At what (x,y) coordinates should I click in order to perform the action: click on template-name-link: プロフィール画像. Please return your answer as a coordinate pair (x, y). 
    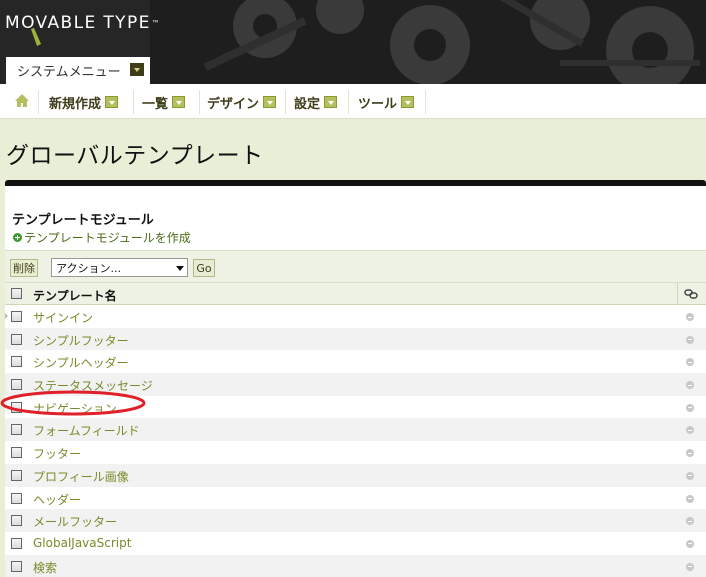
    Looking at the image, I should click on (81, 476).